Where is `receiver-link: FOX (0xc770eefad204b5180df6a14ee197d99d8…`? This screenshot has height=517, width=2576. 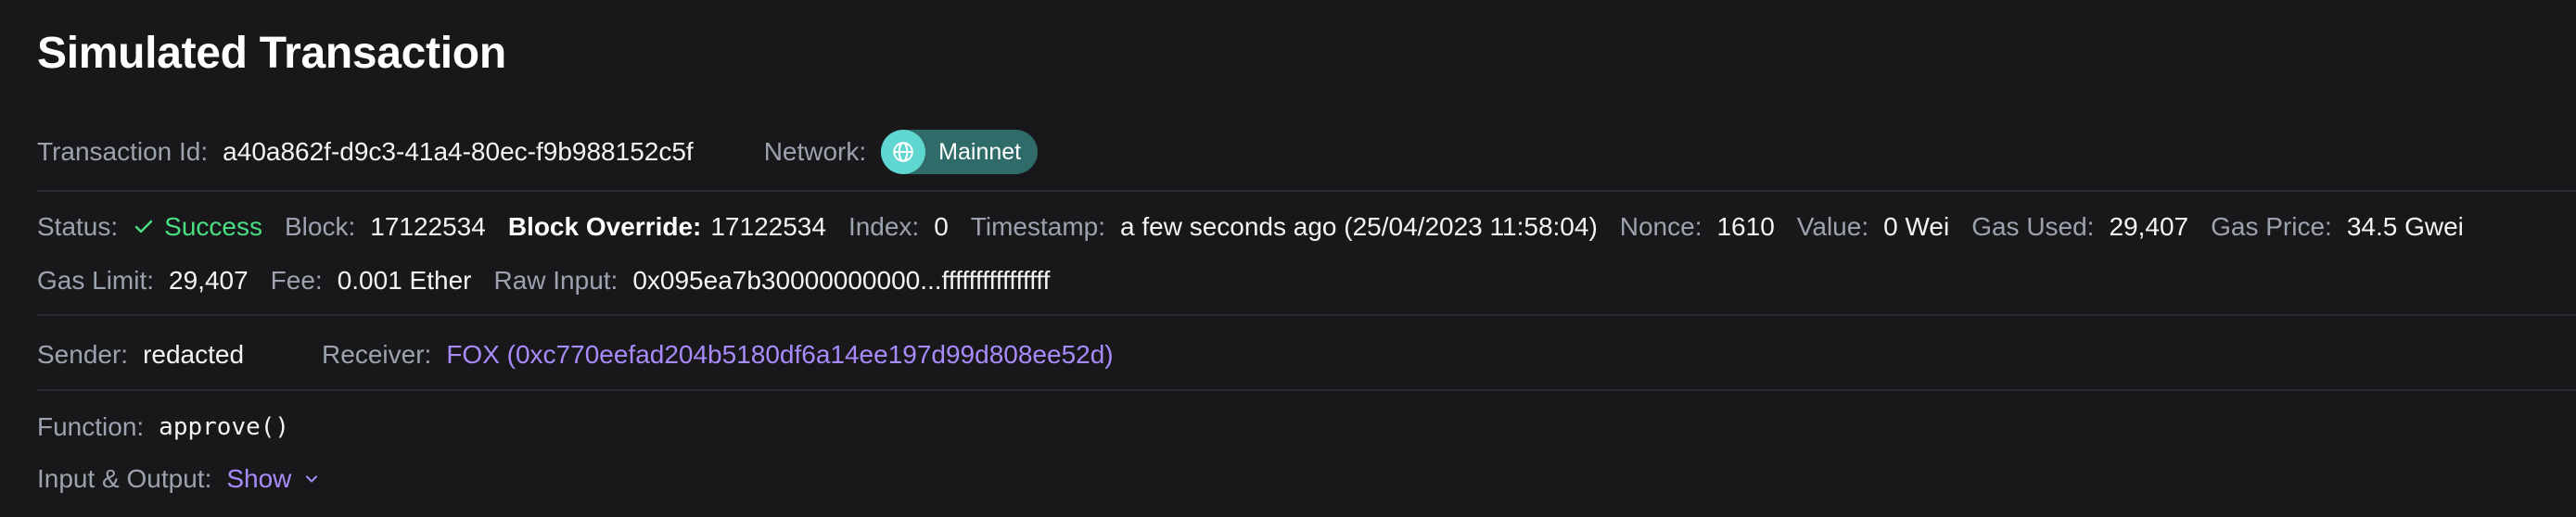 receiver-link: FOX (0xc770eefad204b5180df6a14ee197d99d8… is located at coordinates (779, 355).